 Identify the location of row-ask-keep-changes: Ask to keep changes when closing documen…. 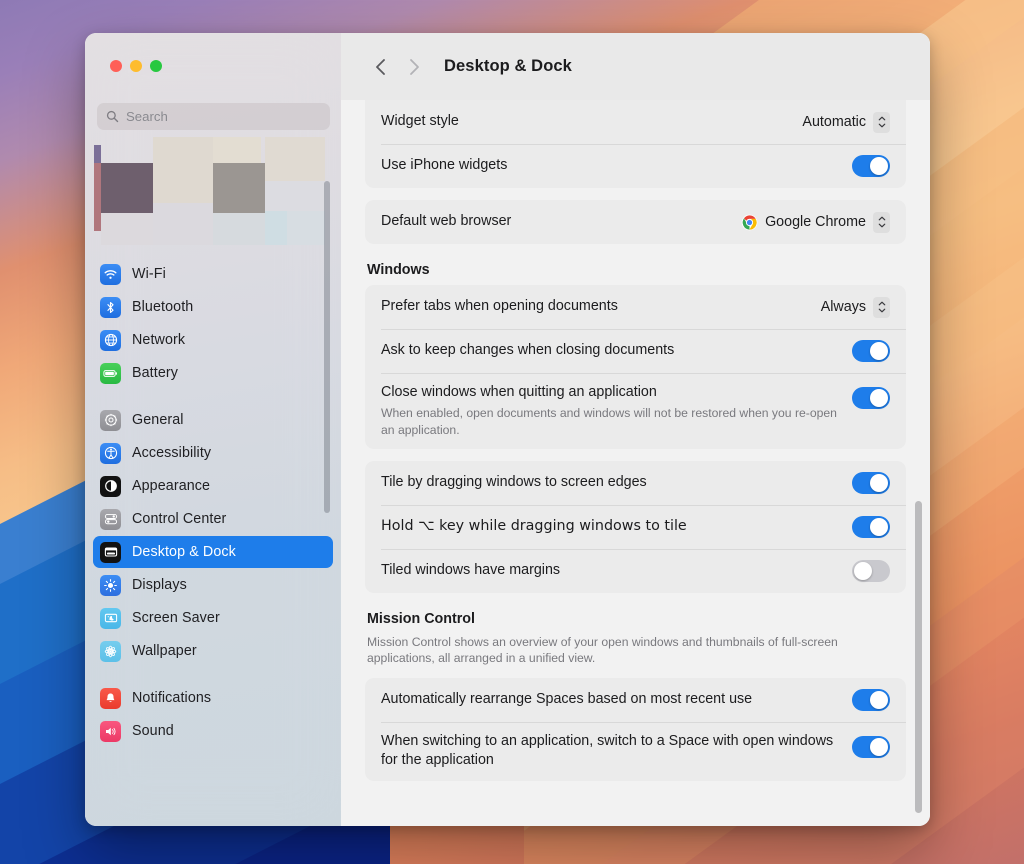
(635, 351).